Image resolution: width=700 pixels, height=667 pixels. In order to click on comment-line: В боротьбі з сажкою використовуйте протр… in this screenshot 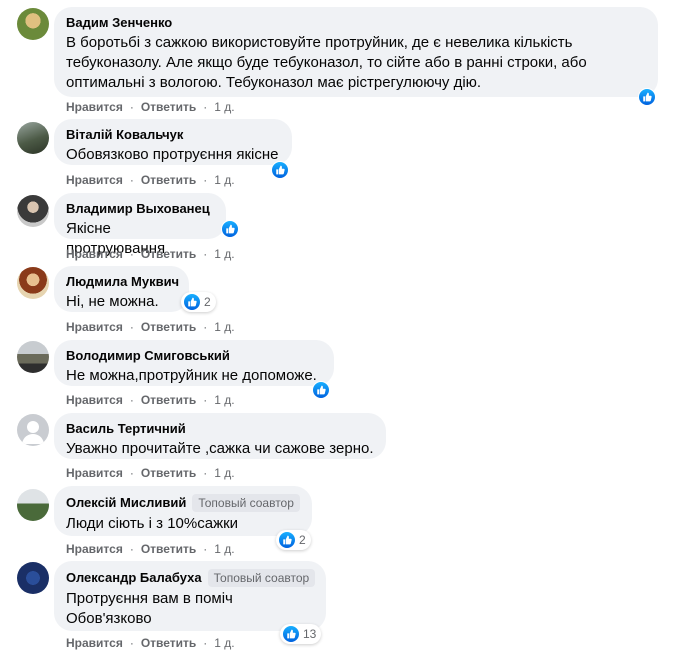, I will do `click(319, 42)`.